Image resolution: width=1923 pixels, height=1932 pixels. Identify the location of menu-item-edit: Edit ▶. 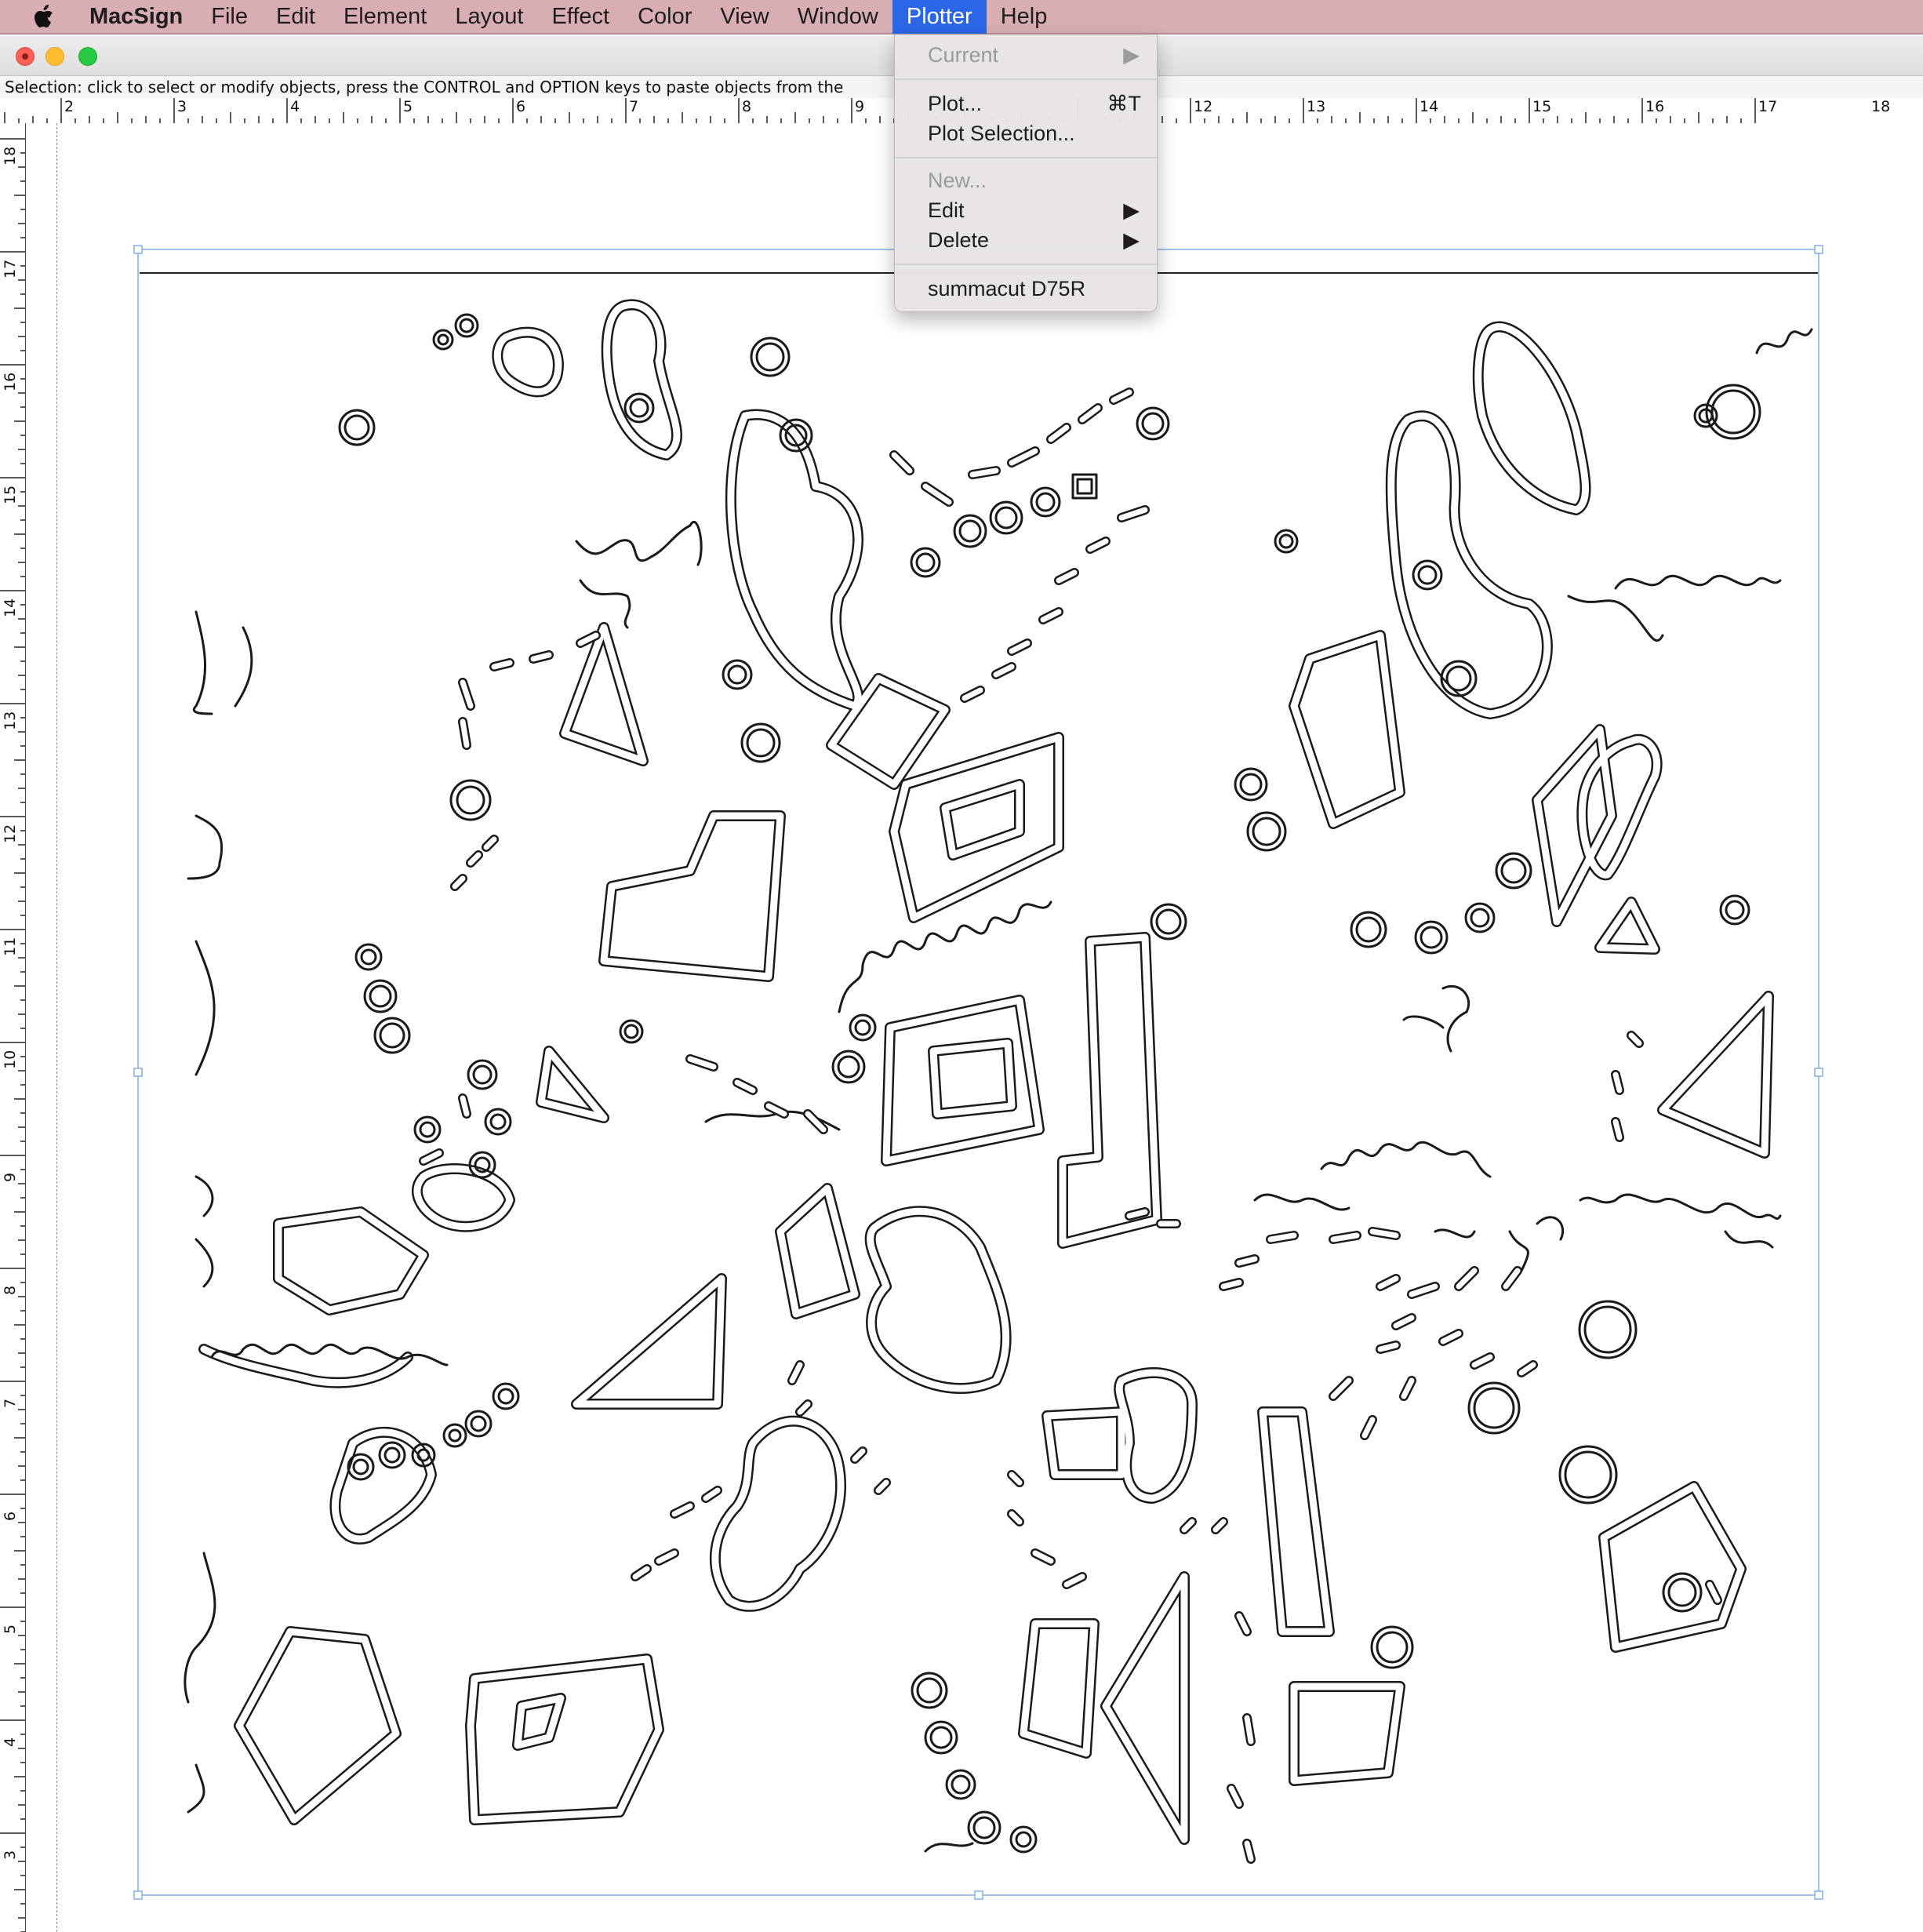
(1026, 210).